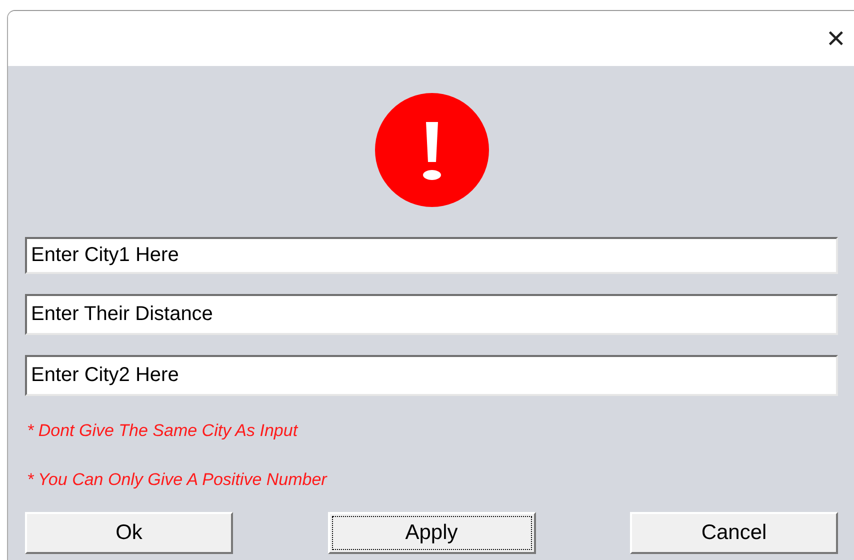 The height and width of the screenshot is (560, 854). Describe the element at coordinates (431, 150) in the screenshot. I see `warning-icon` at that location.